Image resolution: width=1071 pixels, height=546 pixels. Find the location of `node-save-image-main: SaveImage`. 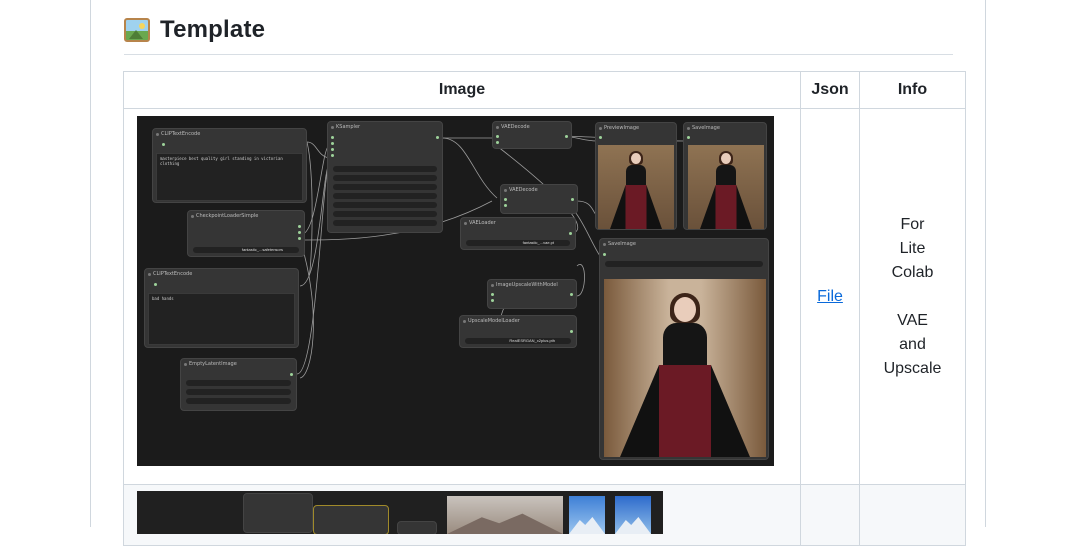

node-save-image-main: SaveImage is located at coordinates (684, 349).